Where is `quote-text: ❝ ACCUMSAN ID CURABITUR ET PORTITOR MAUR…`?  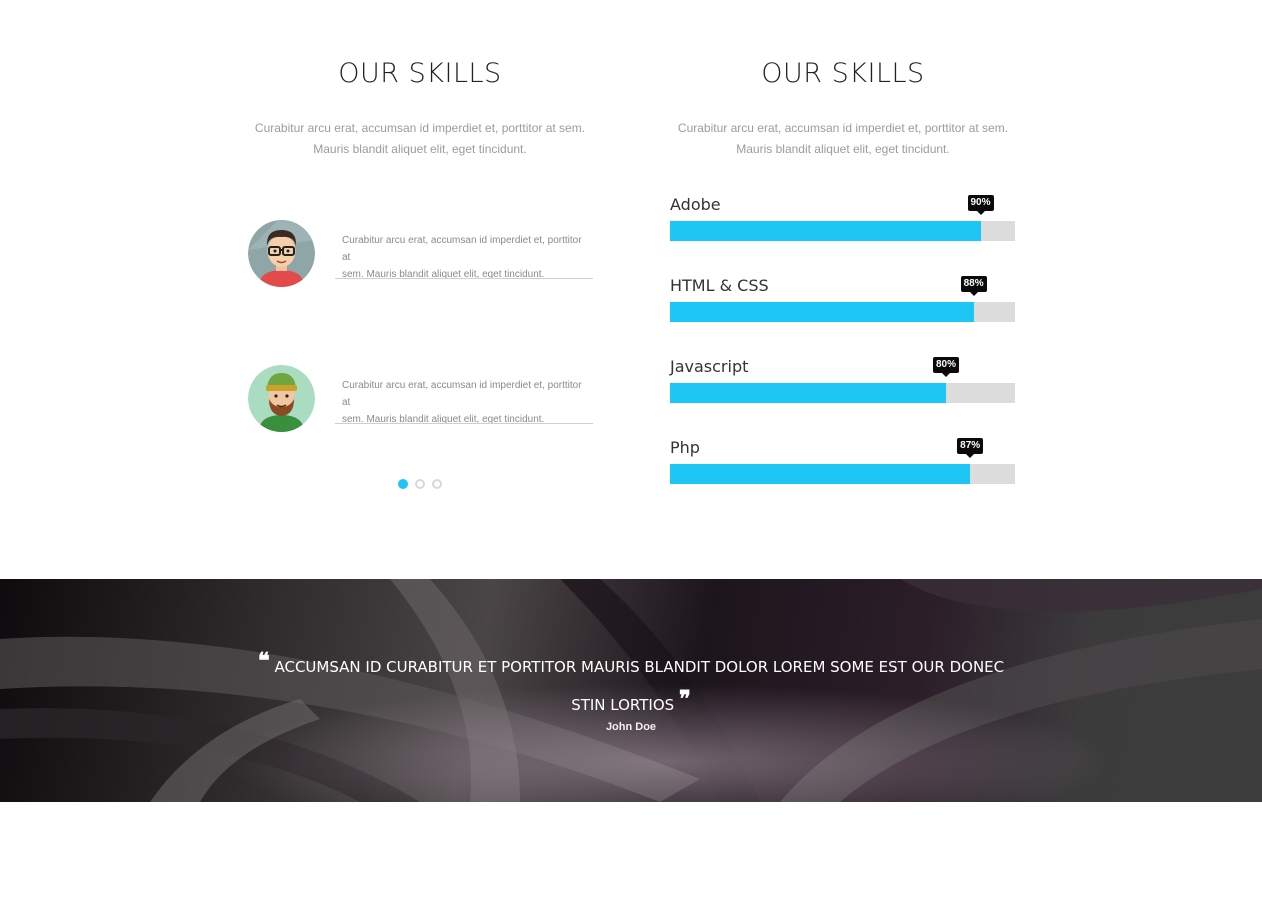
quote-text: ❝ ACCUMSAN ID CURABITUR ET PORTITOR MAUR… is located at coordinates (631, 681).